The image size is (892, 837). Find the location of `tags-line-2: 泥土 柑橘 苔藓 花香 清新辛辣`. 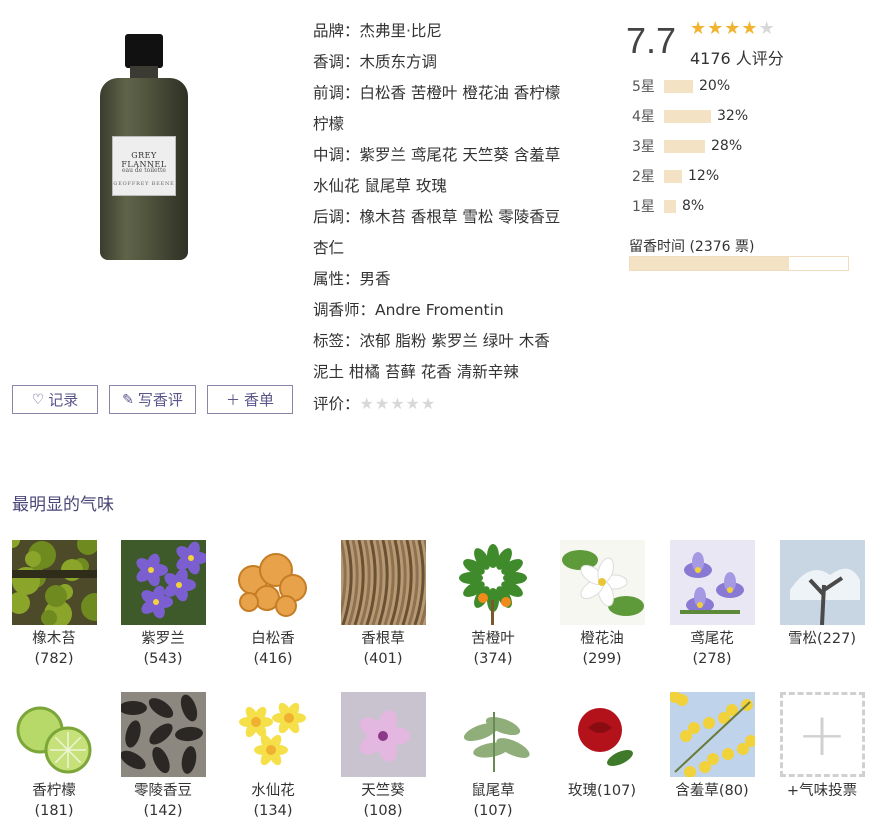

tags-line-2: 泥土 柑橘 苔藓 花香 清新辛辣 is located at coordinates (416, 372).